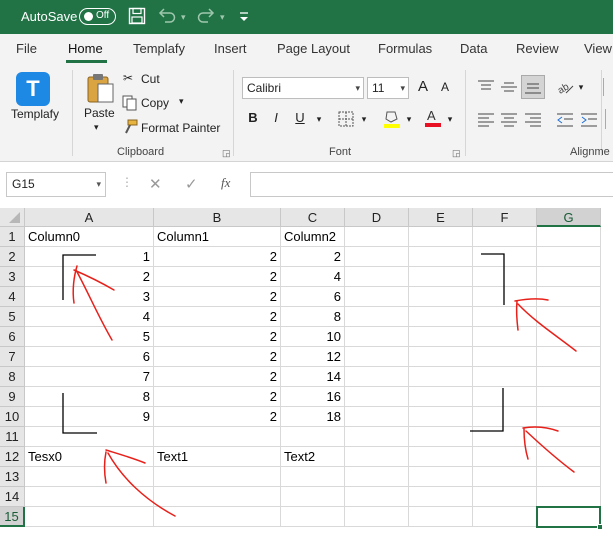  Describe the element at coordinates (441, 357) in the screenshot. I see `cell-e7` at that location.